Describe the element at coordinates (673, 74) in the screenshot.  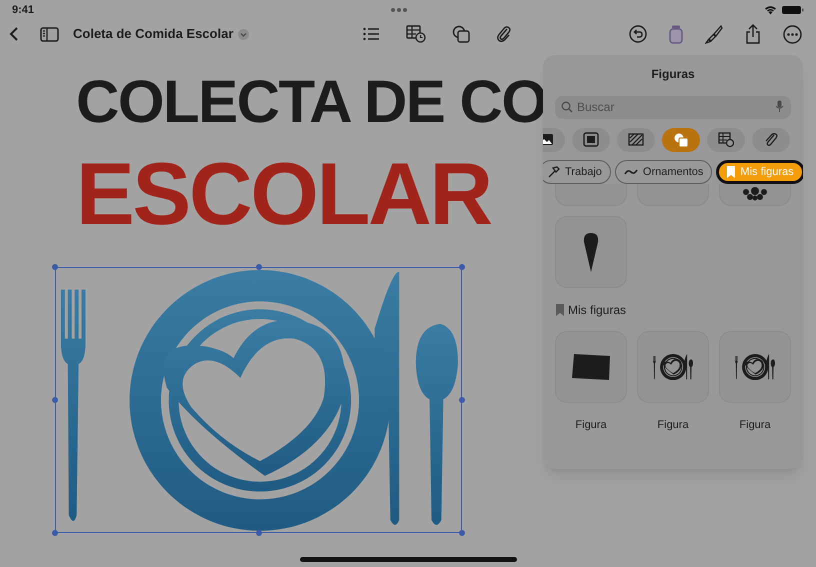
I see `panel-title: Figuras` at that location.